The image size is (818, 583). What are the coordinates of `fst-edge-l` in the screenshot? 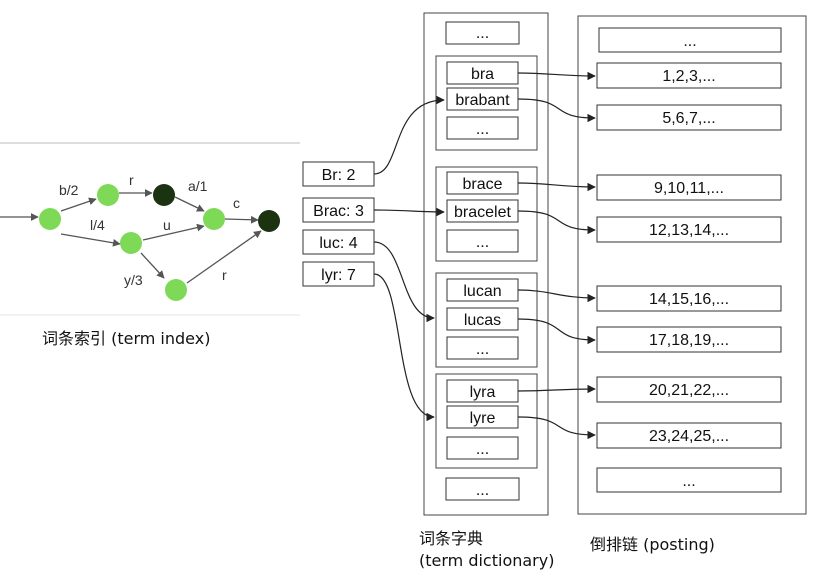 It's located at (90, 240).